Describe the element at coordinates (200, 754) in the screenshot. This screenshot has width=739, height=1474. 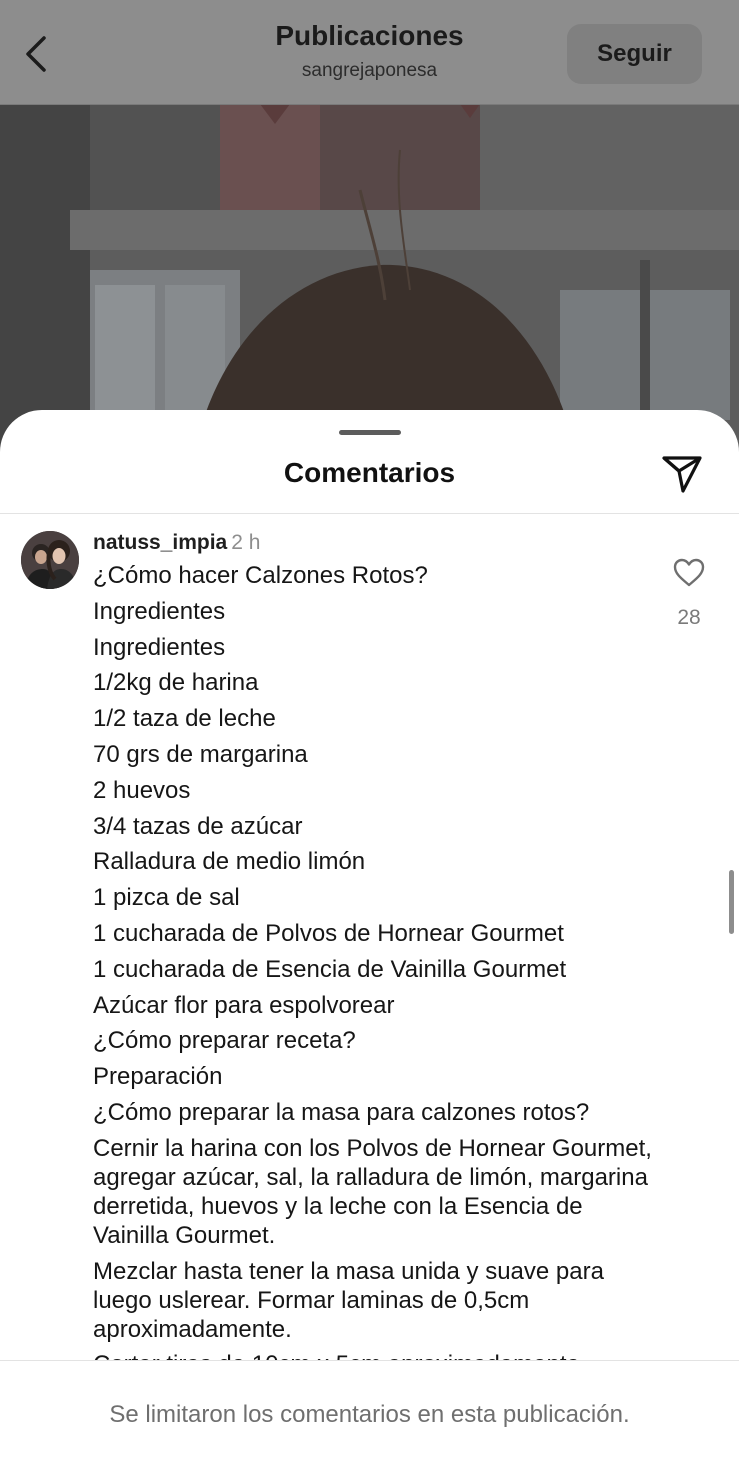
I see `comment-line: 70 grs de margarina` at that location.